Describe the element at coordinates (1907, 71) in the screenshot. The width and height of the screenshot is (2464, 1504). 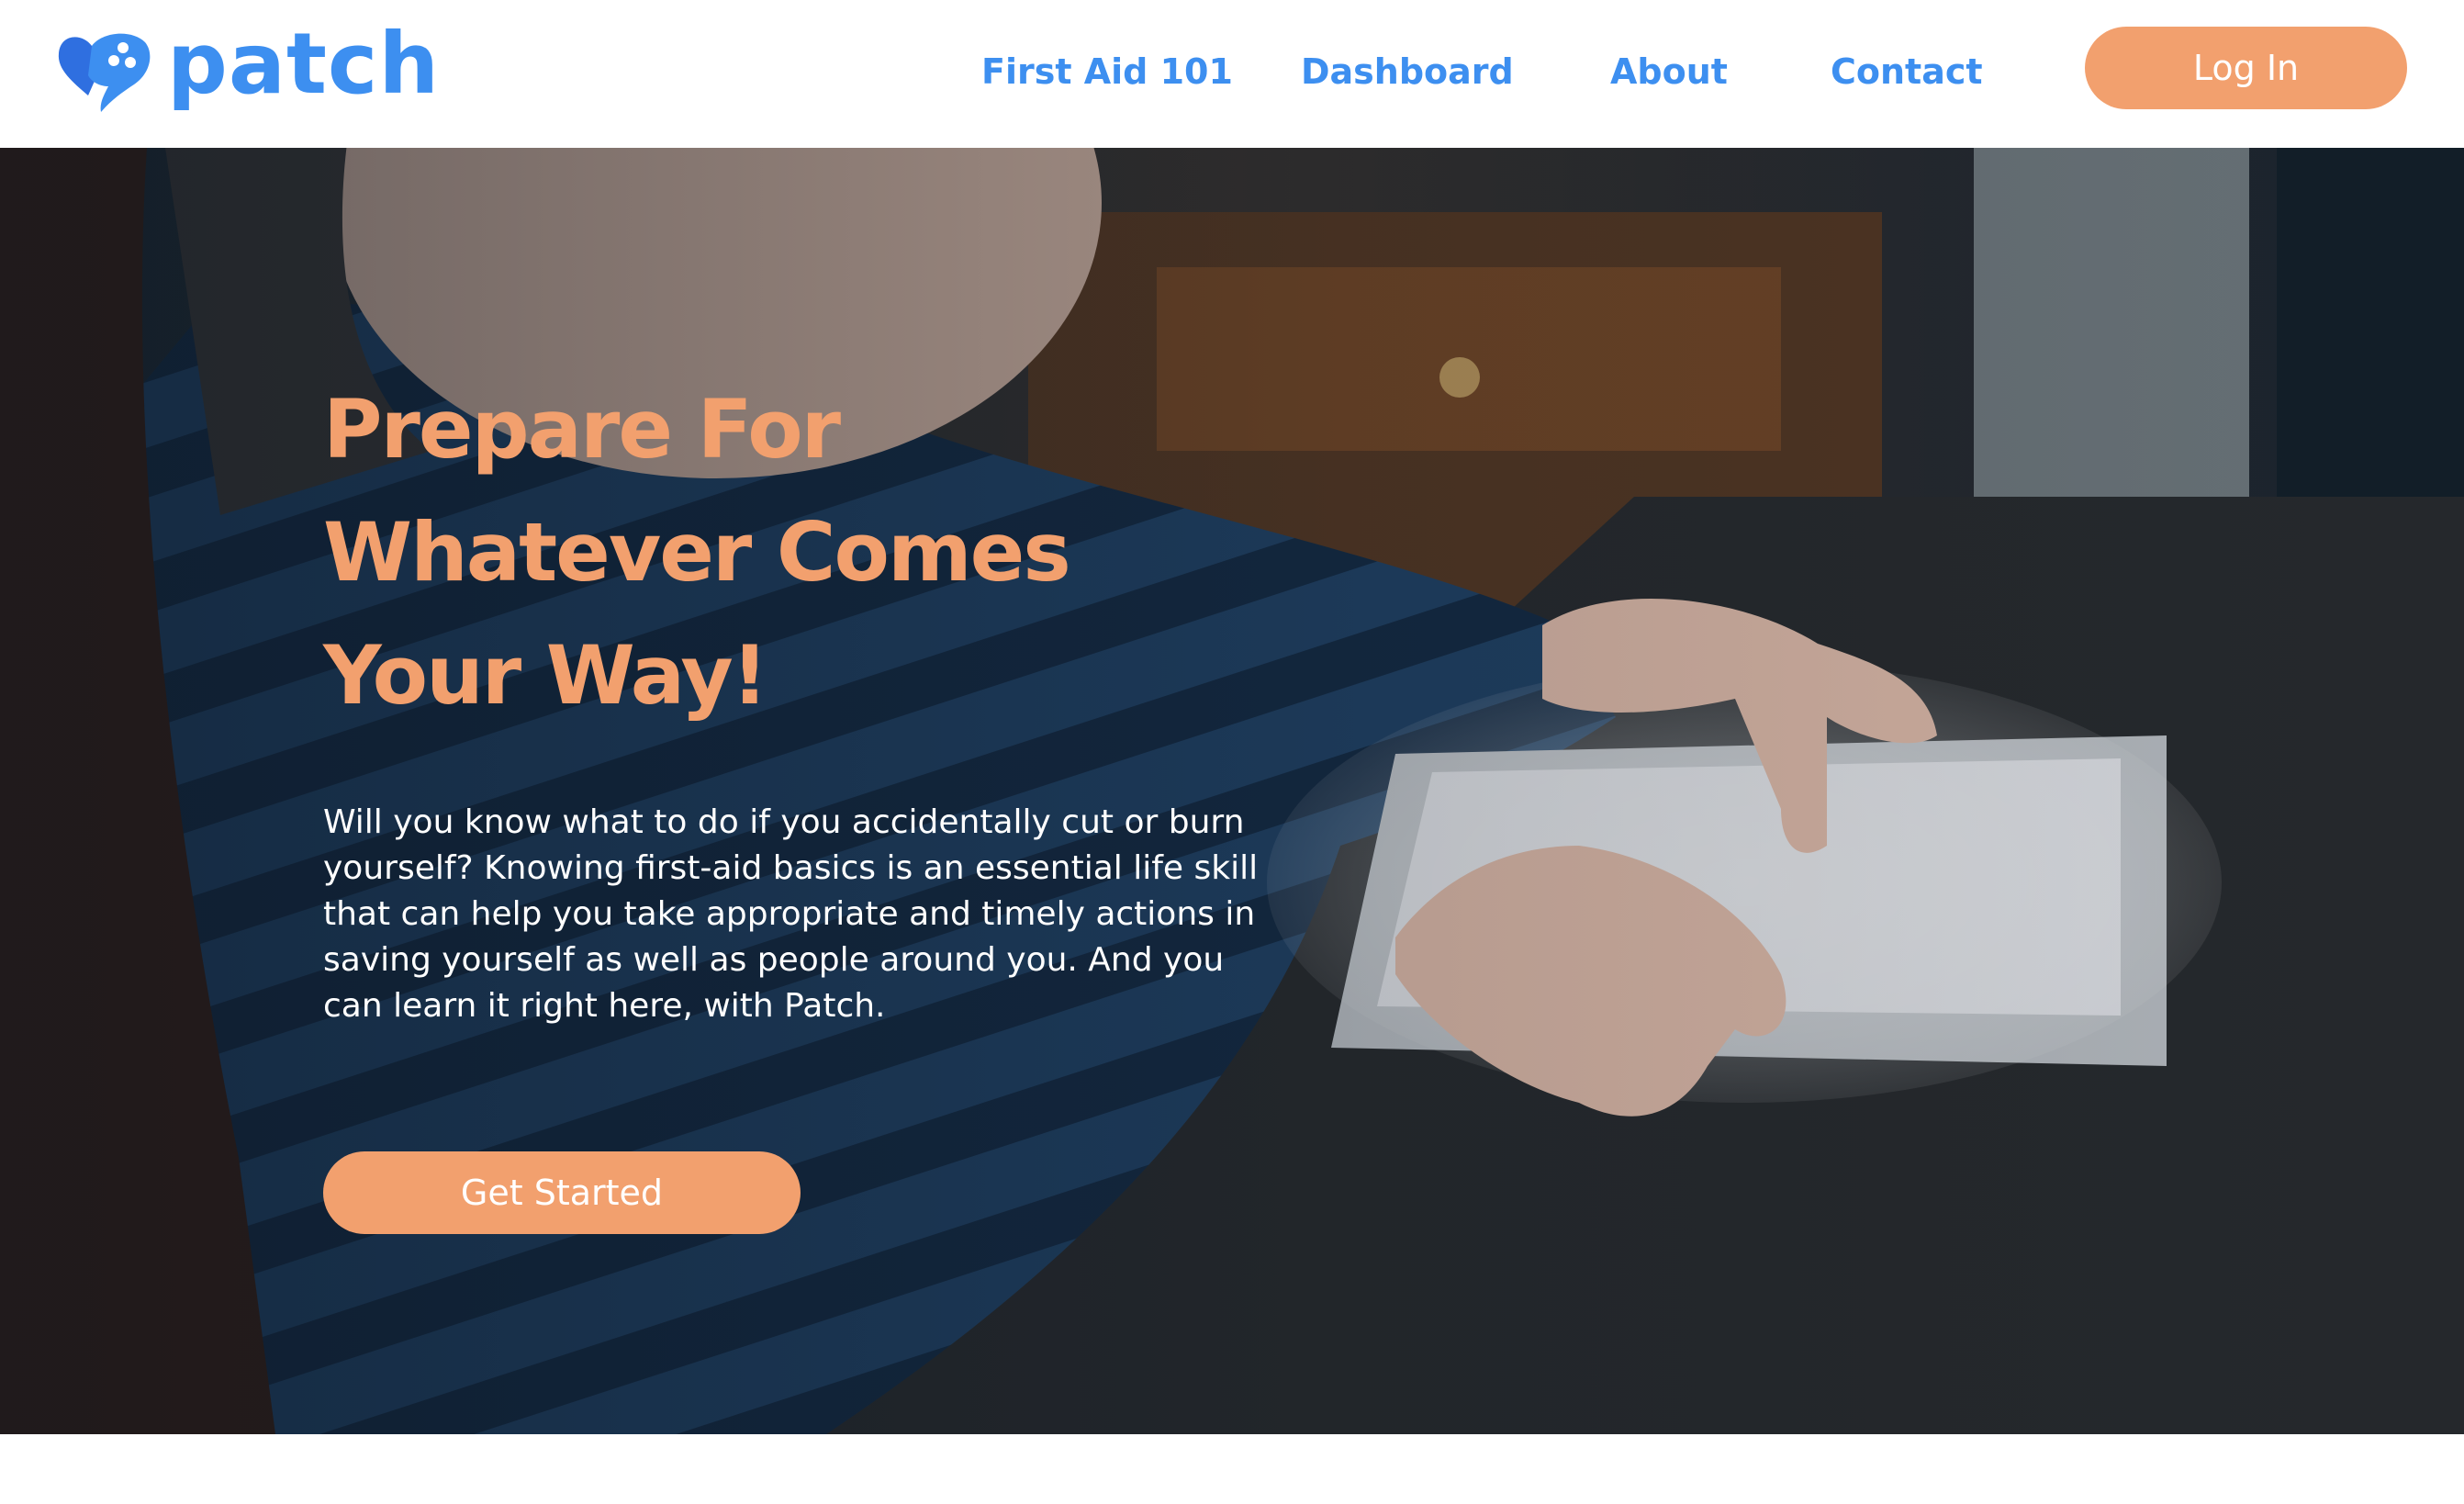
I see `nav-contact: Contact` at that location.